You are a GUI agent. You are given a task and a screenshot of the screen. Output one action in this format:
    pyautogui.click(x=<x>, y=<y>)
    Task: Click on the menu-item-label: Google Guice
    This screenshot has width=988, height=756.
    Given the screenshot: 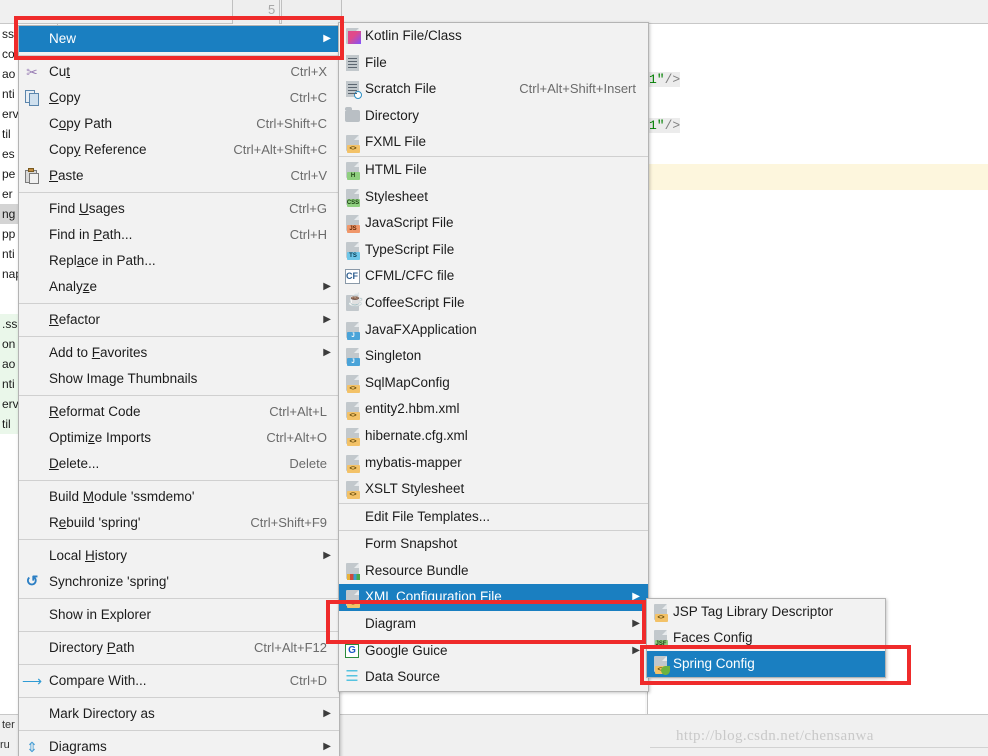 What is the action you would take?
    pyautogui.click(x=406, y=650)
    